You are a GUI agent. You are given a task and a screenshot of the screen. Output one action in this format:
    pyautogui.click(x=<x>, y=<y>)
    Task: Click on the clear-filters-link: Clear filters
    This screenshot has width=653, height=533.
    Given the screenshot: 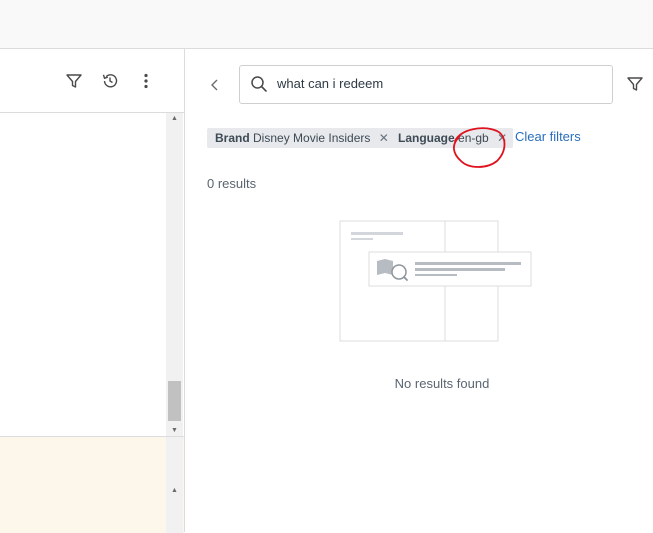 What is the action you would take?
    pyautogui.click(x=548, y=136)
    